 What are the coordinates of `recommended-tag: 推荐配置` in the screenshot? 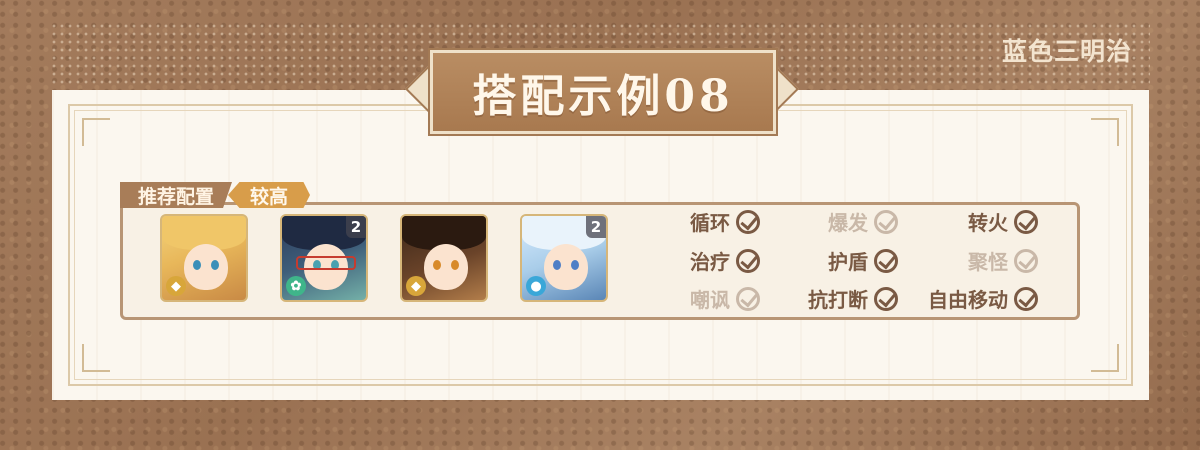 It's located at (176, 195).